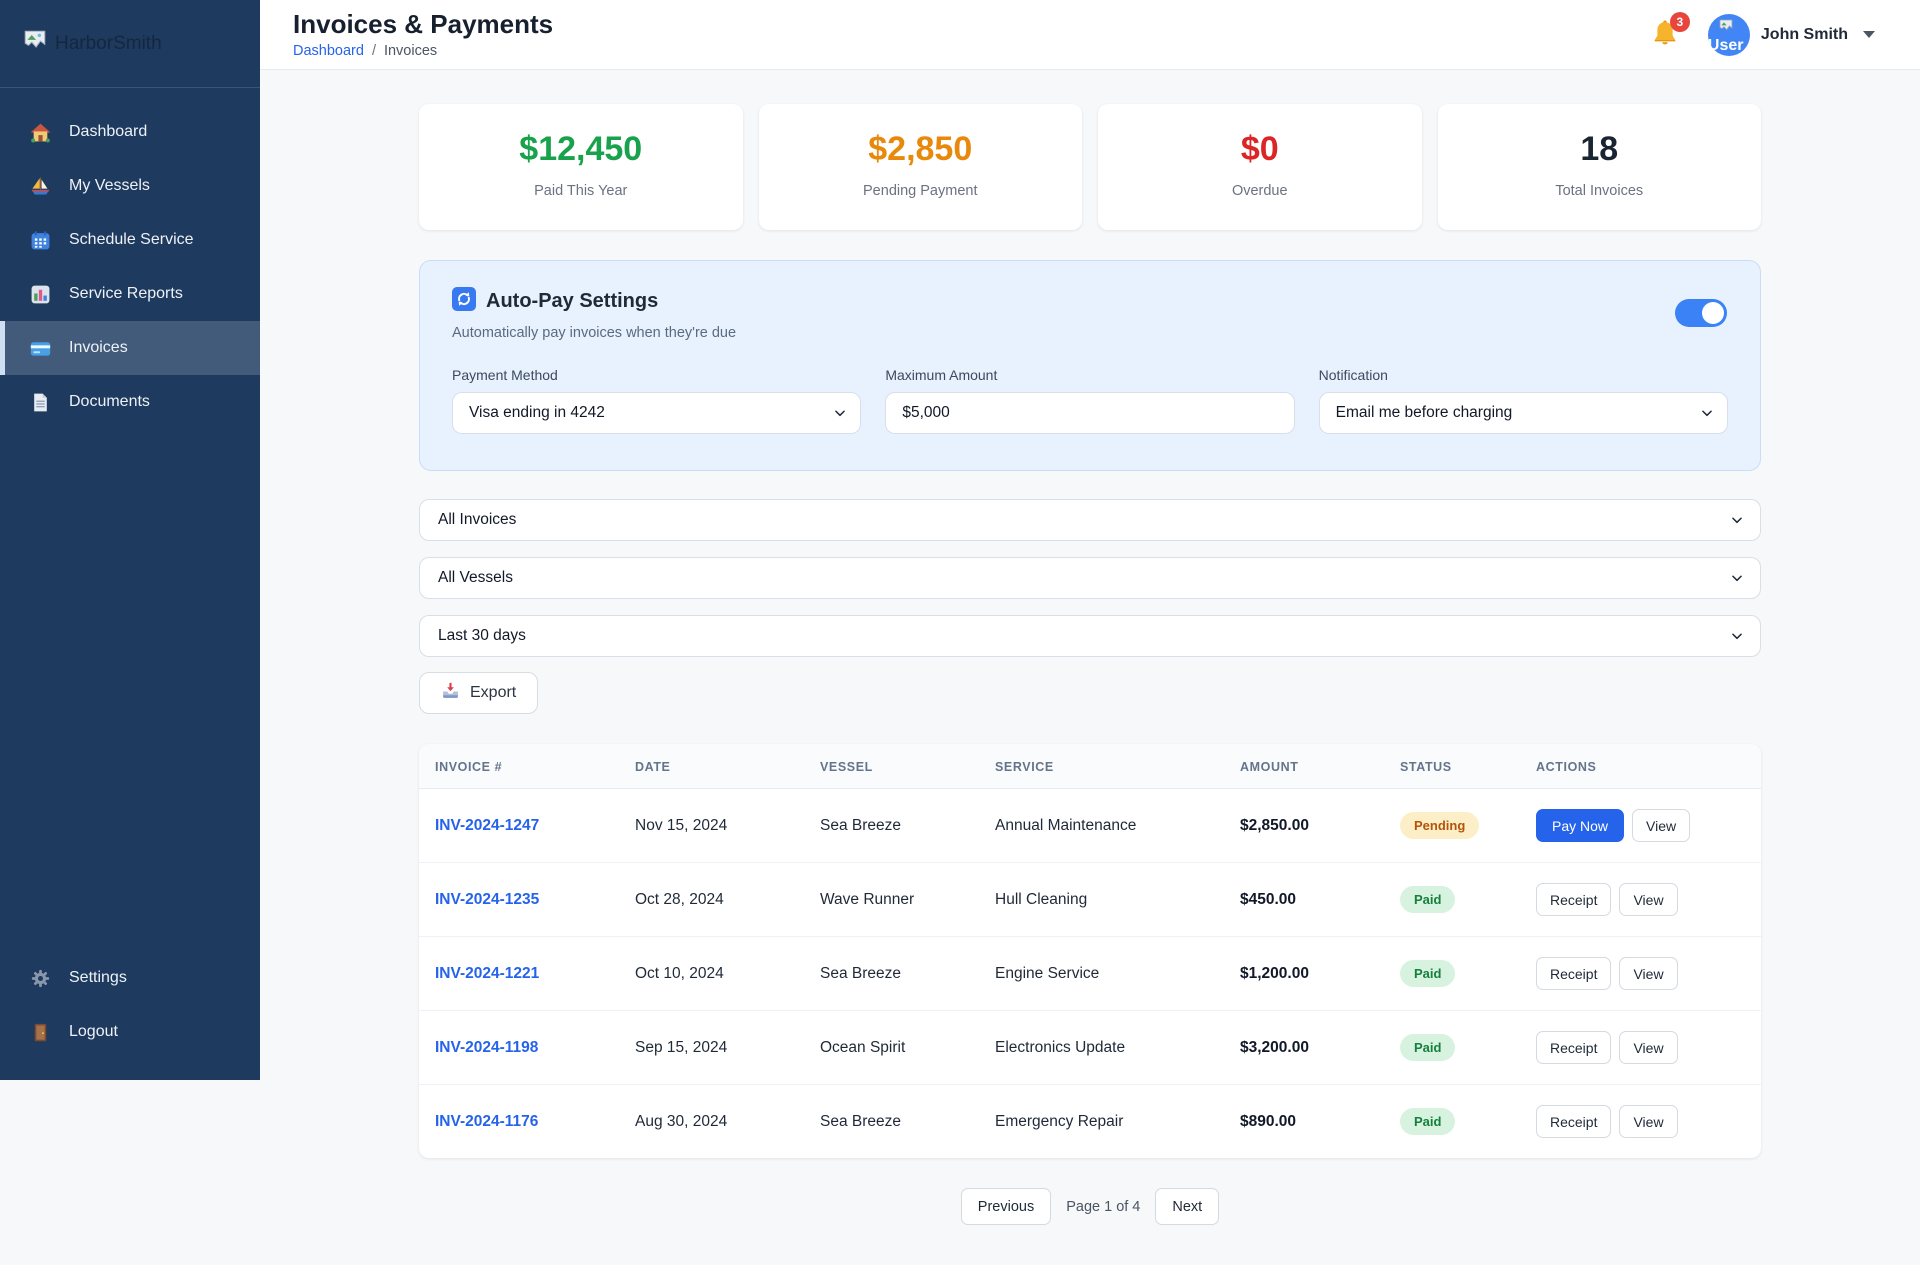  I want to click on invoice-link: INV-2024-1235, so click(487, 899).